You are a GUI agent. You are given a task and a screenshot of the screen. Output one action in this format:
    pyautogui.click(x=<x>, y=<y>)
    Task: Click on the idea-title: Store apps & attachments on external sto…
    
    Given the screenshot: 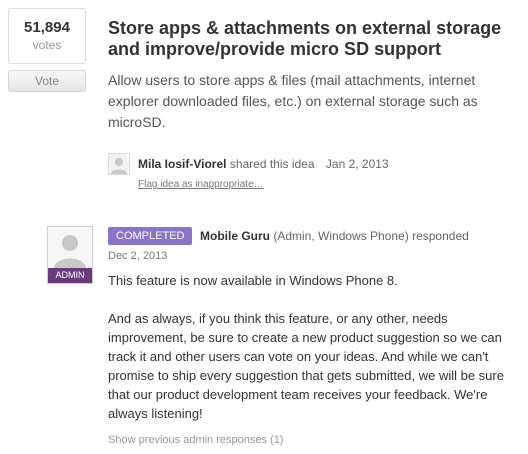 What is the action you would take?
    pyautogui.click(x=313, y=39)
    